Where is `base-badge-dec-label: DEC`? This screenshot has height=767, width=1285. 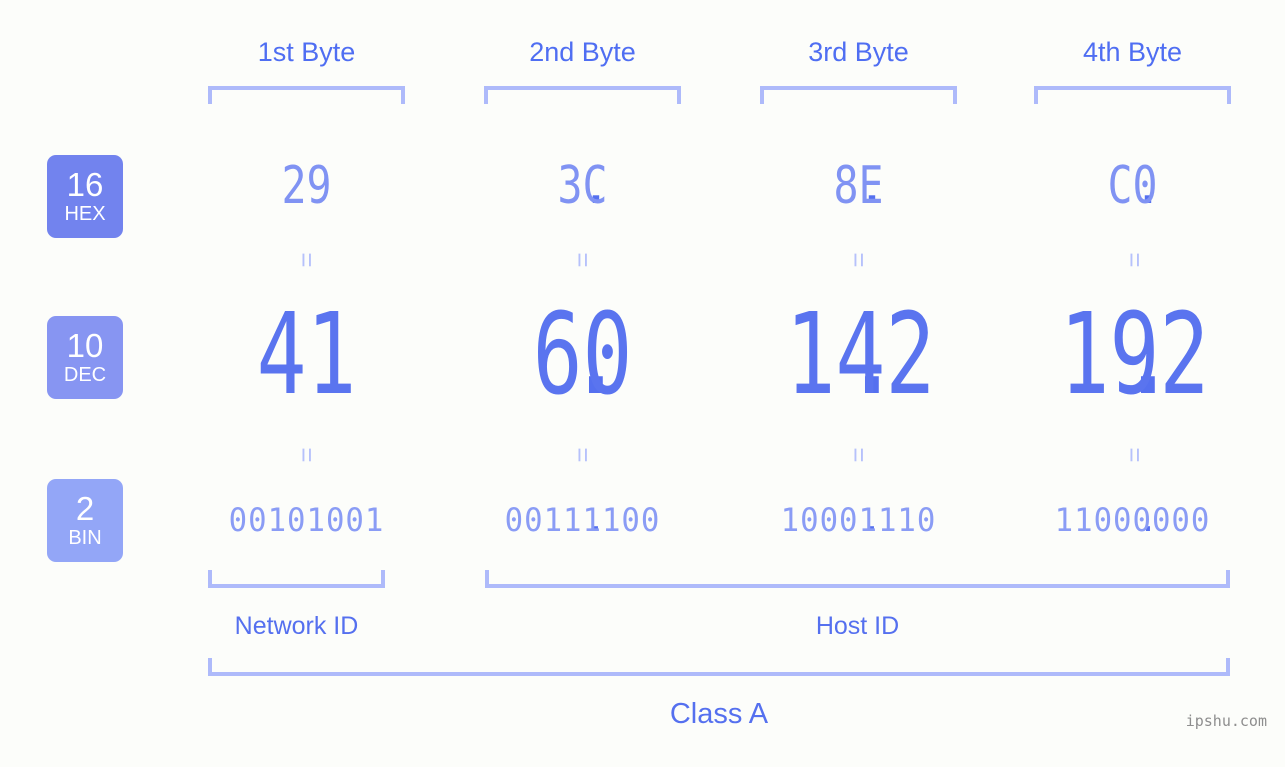
base-badge-dec-label: DEC is located at coordinates (85, 374).